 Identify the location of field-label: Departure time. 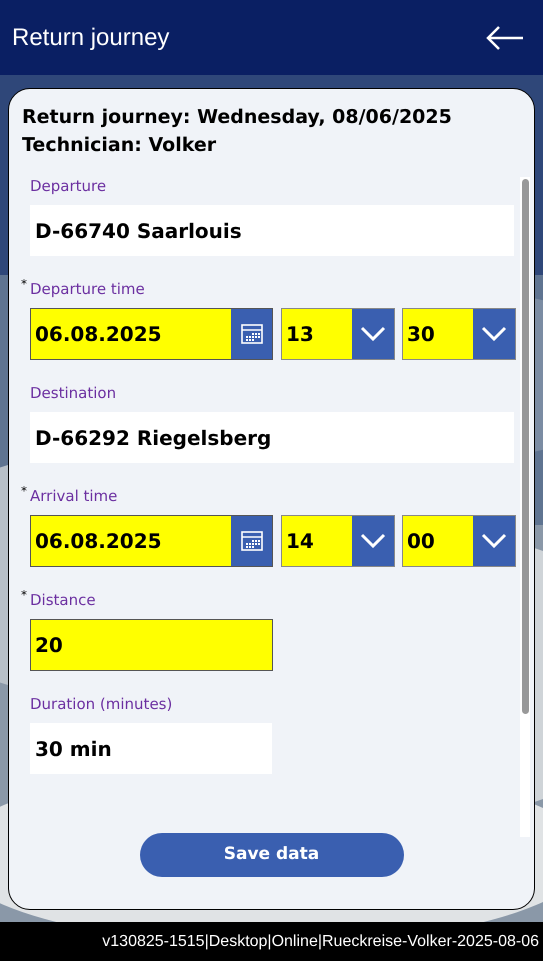
(87, 289).